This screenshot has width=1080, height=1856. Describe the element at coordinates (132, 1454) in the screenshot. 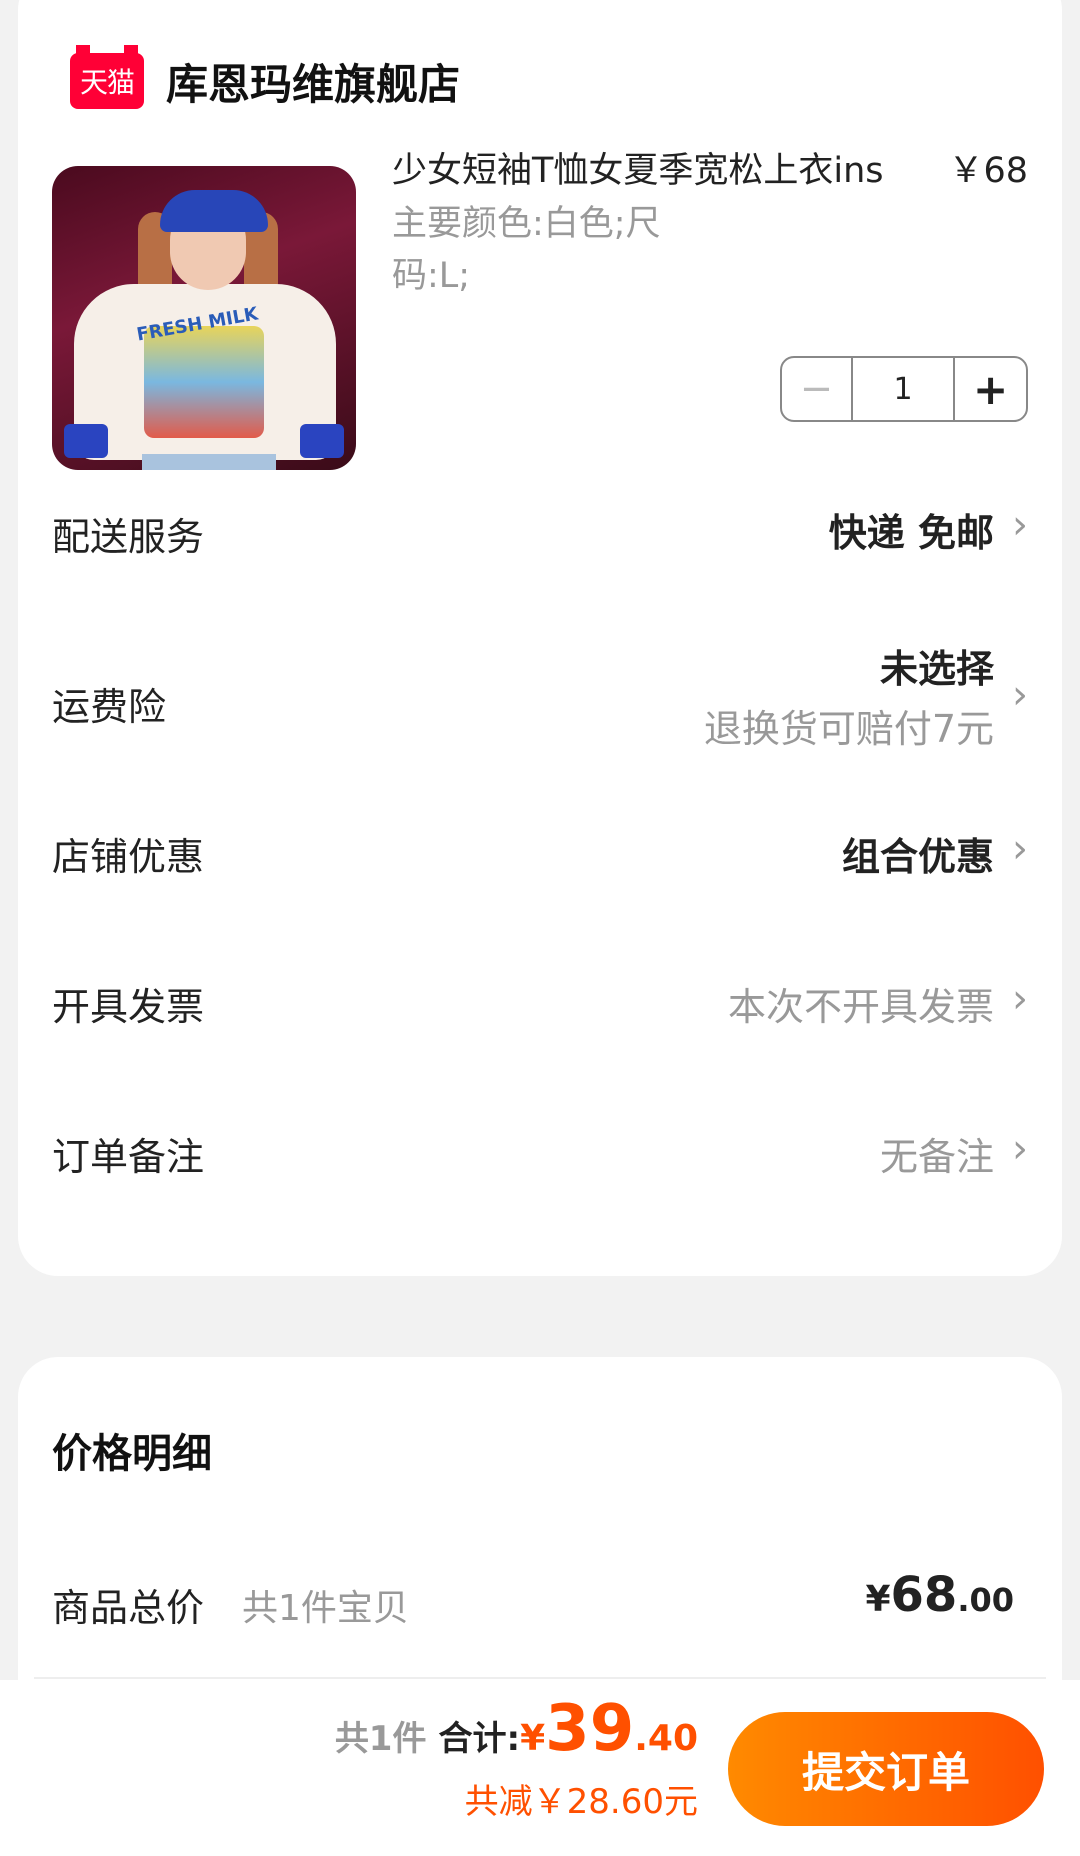

I see `price-detail-title: 价格明细` at that location.